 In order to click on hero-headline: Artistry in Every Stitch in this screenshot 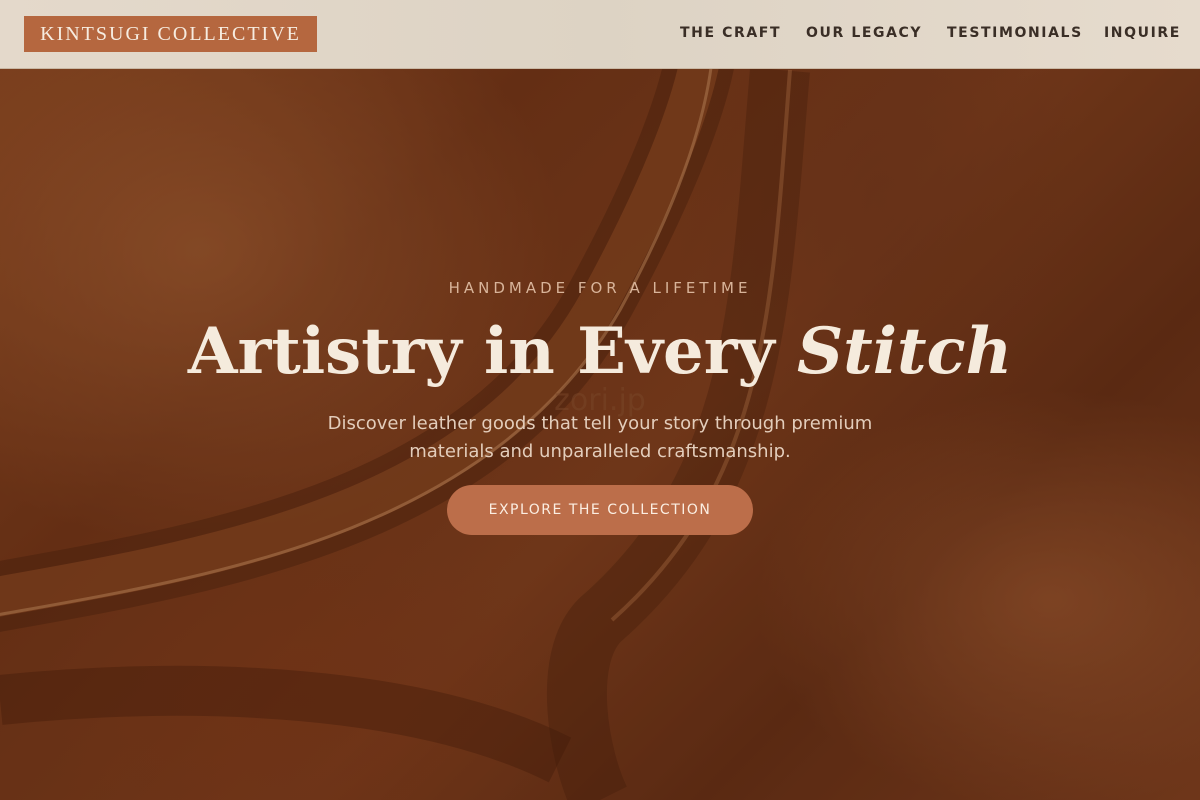, I will do `click(600, 352)`.